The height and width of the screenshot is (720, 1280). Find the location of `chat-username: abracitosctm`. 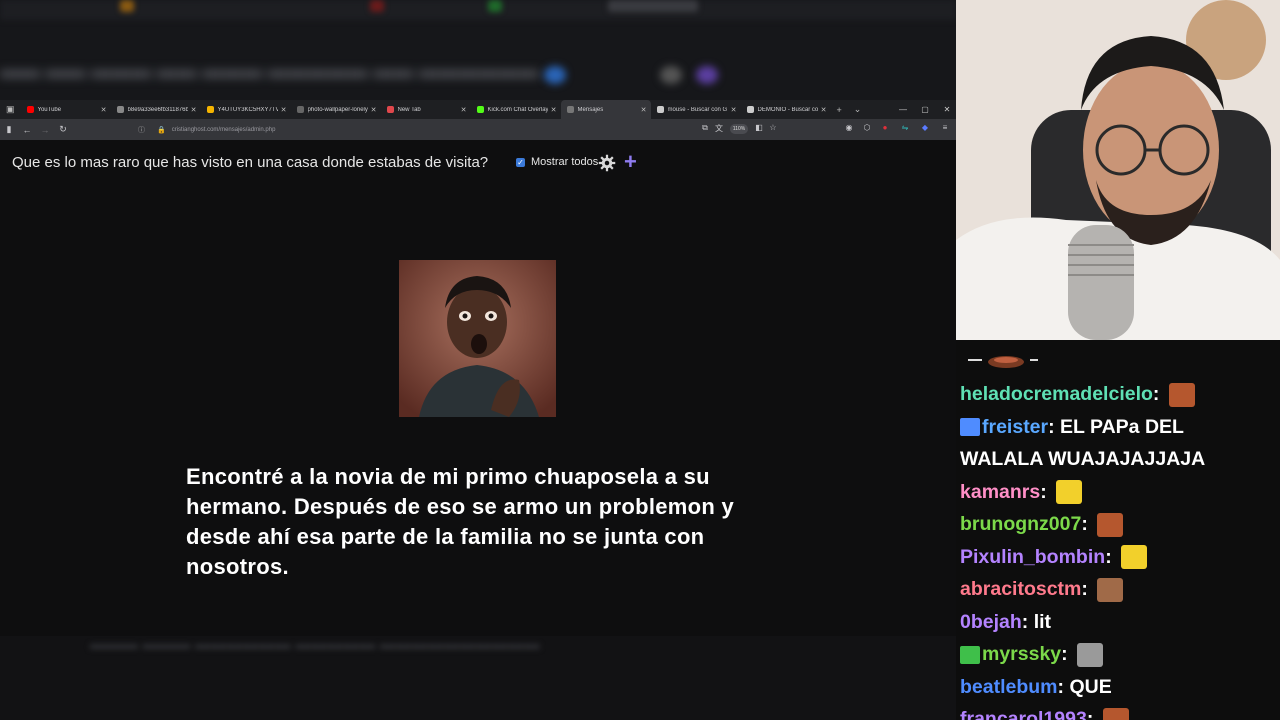

chat-username: abracitosctm is located at coordinates (1020, 589).